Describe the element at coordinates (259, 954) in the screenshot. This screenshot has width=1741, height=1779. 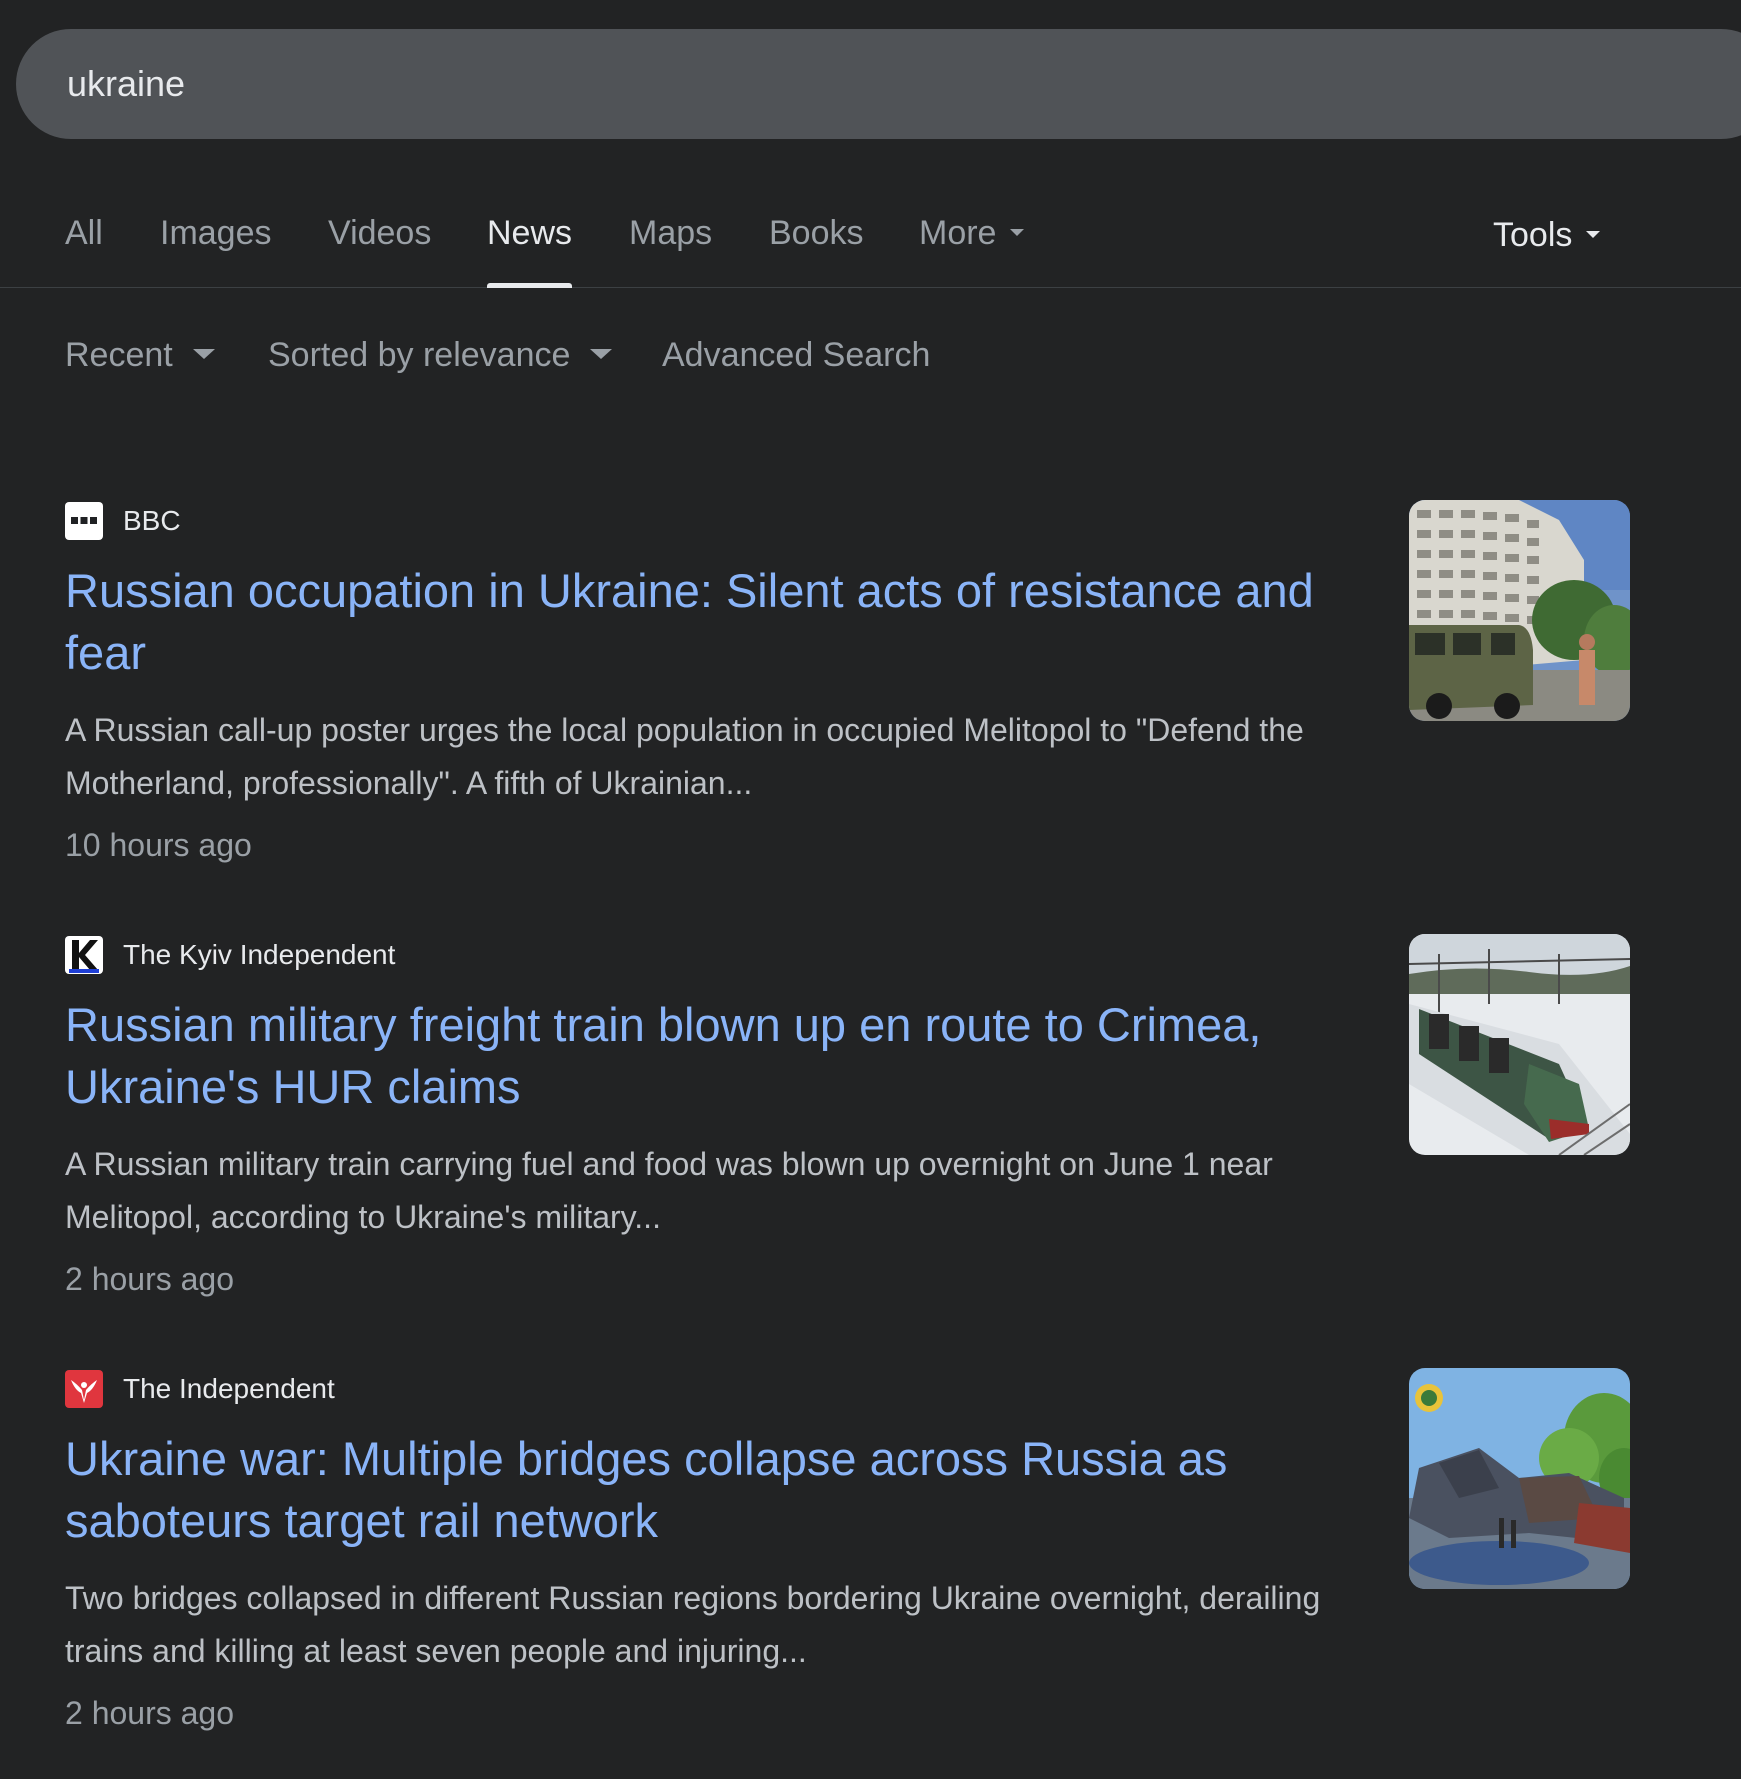
I see `source-name: The Kyiv Independent` at that location.